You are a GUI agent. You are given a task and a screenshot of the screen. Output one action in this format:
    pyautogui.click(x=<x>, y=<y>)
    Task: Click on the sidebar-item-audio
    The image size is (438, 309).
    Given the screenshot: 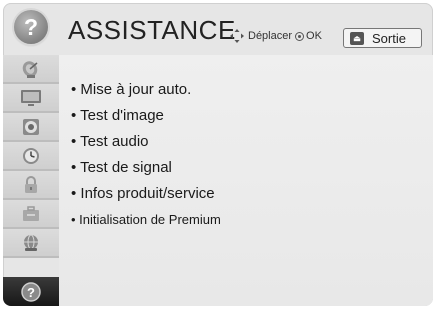 What is the action you would take?
    pyautogui.click(x=31, y=127)
    